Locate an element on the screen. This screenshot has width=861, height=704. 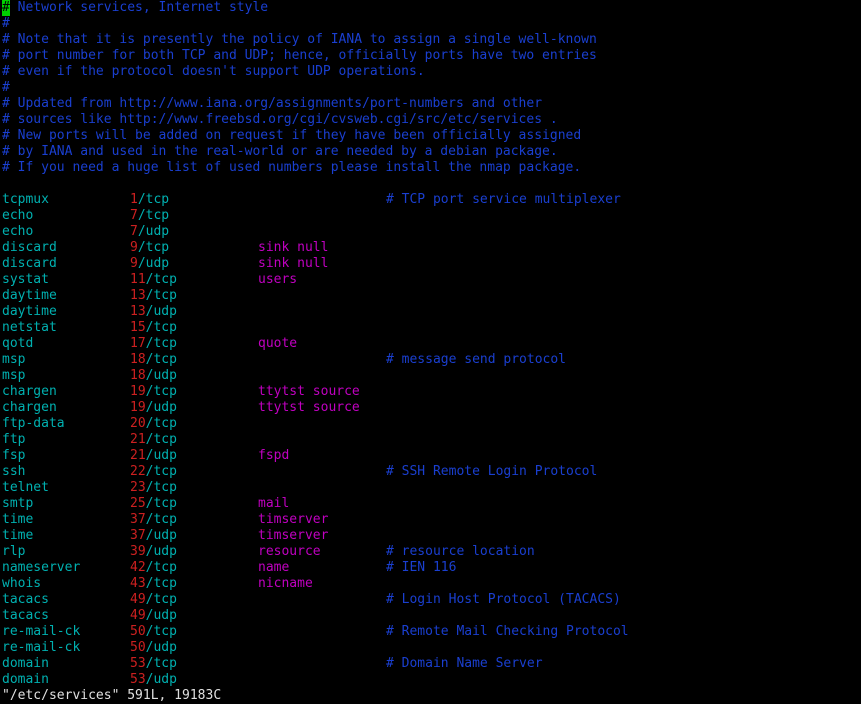
service-row: fsp 21/udp fspd is located at coordinates (430, 456).